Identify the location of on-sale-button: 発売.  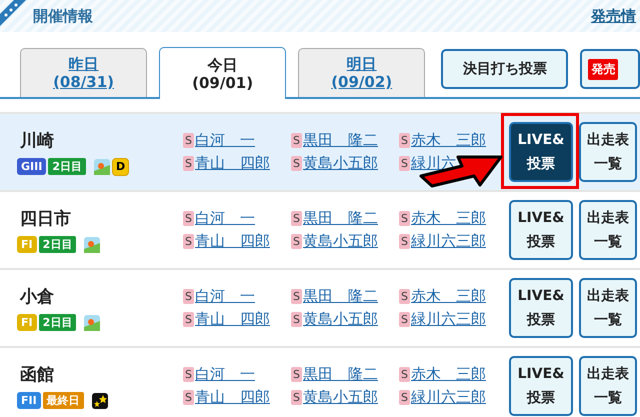
(610, 69).